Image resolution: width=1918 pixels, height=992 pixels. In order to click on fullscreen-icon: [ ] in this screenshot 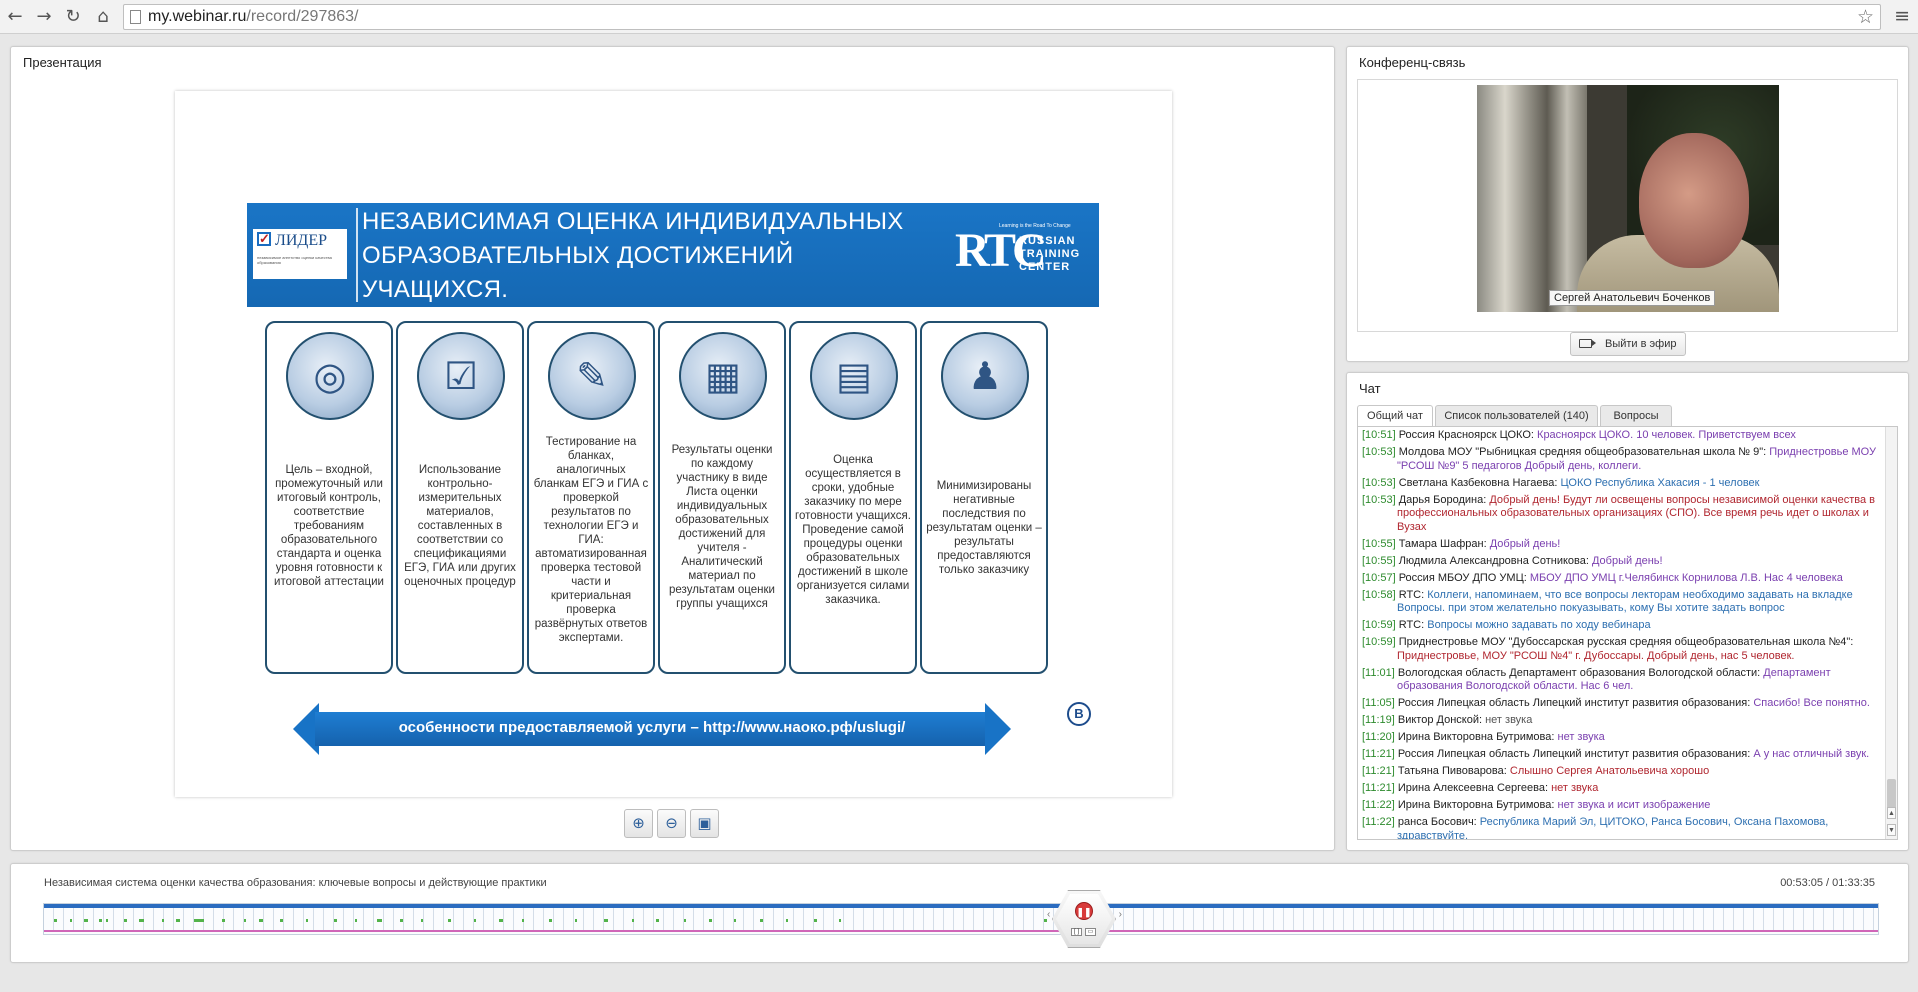, I will do `click(1076, 932)`.